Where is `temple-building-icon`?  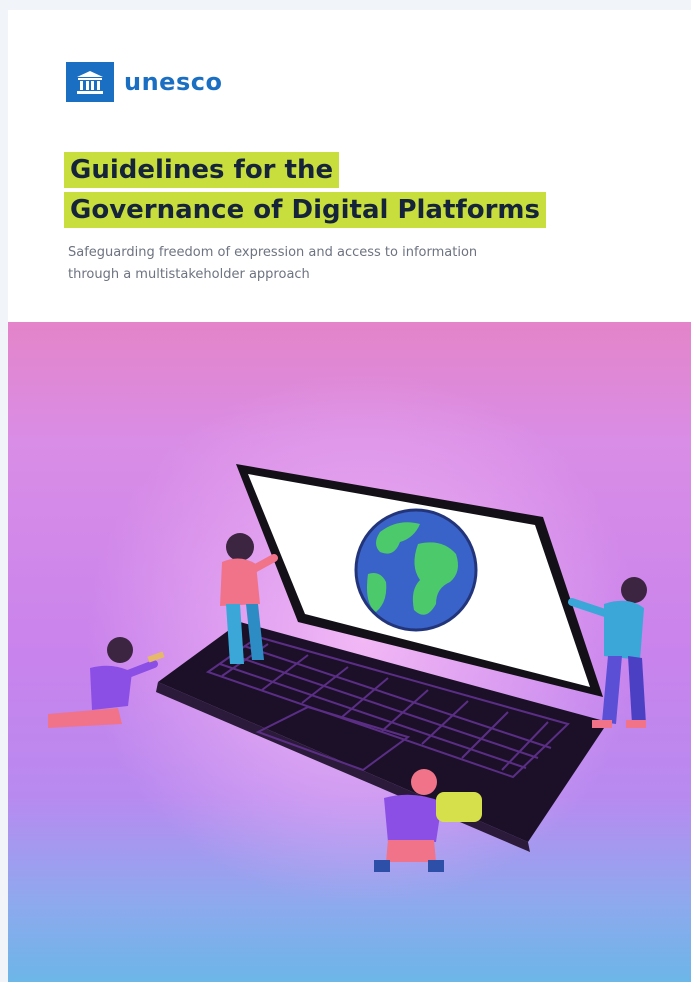
temple-building-icon is located at coordinates (90, 82).